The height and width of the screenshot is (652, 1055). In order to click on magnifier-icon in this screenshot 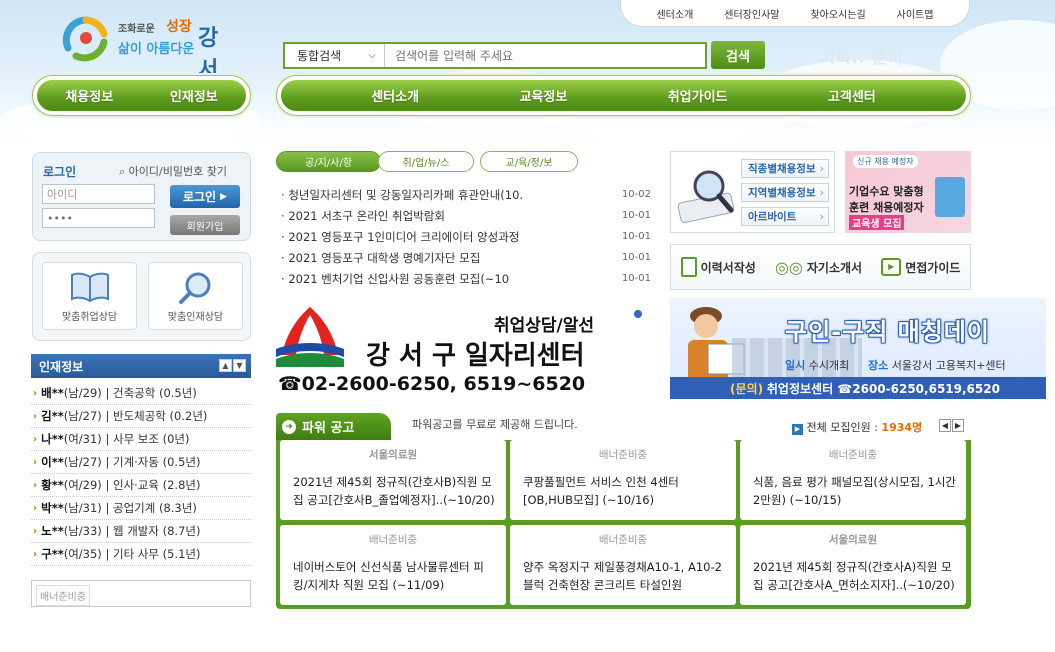, I will do `click(194, 288)`.